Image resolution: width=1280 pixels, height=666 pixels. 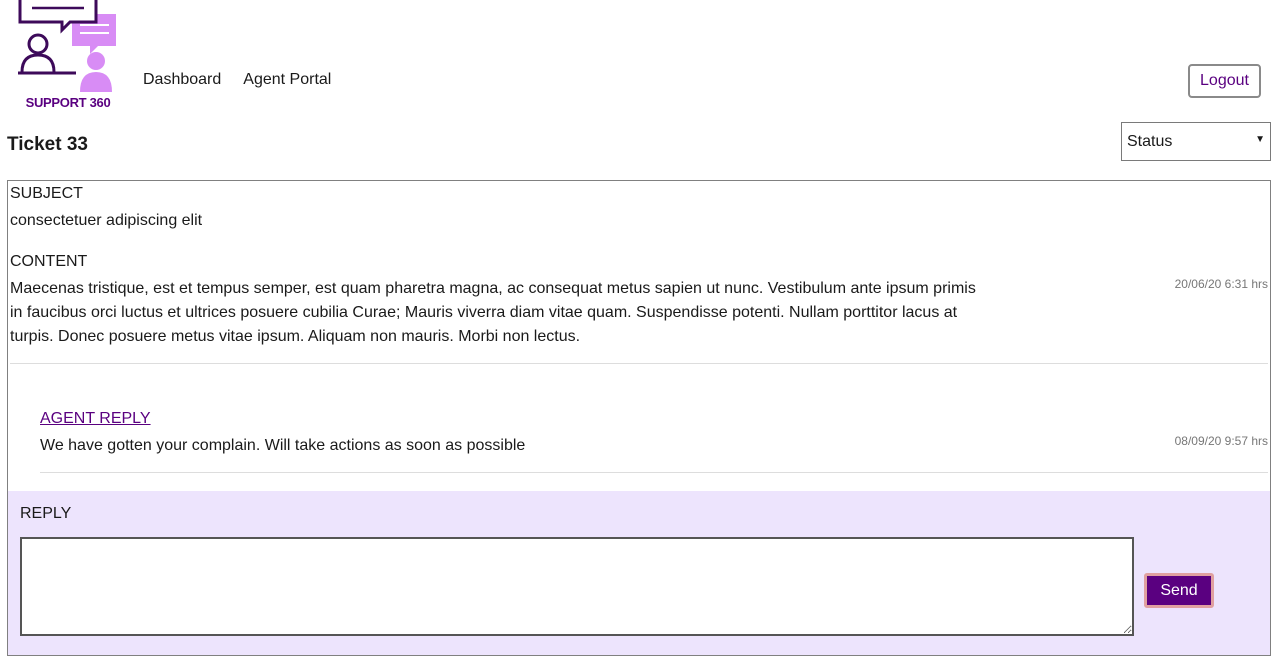 I want to click on main-nav: Dashboard Agent Portal, so click(x=237, y=80).